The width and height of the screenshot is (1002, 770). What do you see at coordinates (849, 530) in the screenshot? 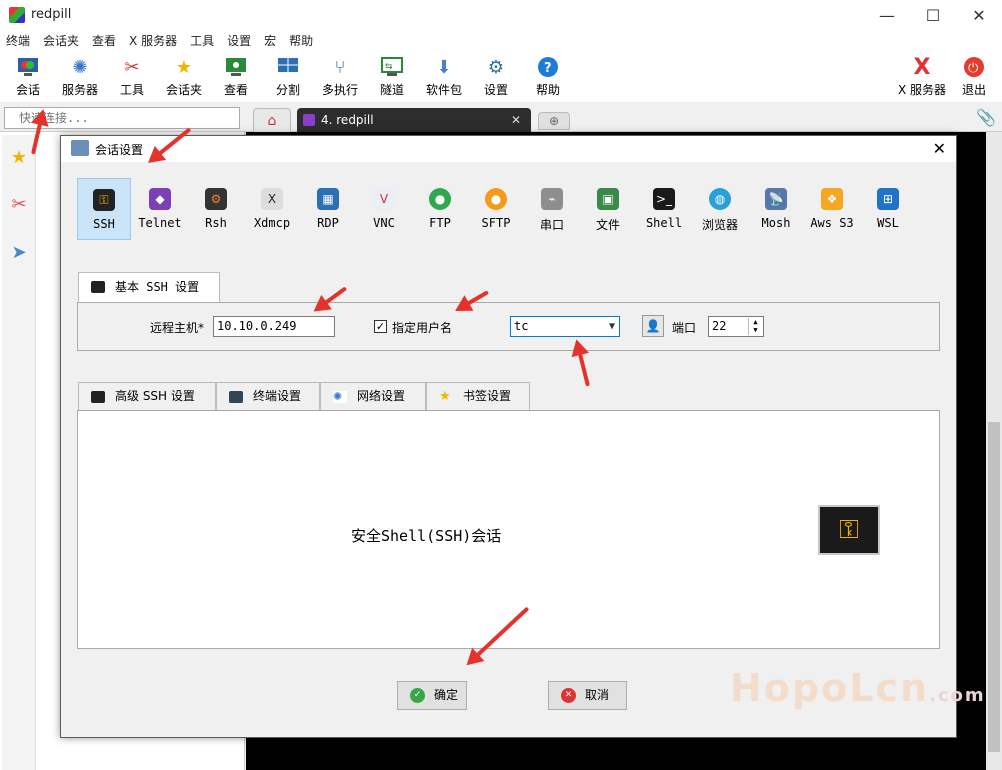
I see `ssh-key-large-icon: ⚿` at bounding box center [849, 530].